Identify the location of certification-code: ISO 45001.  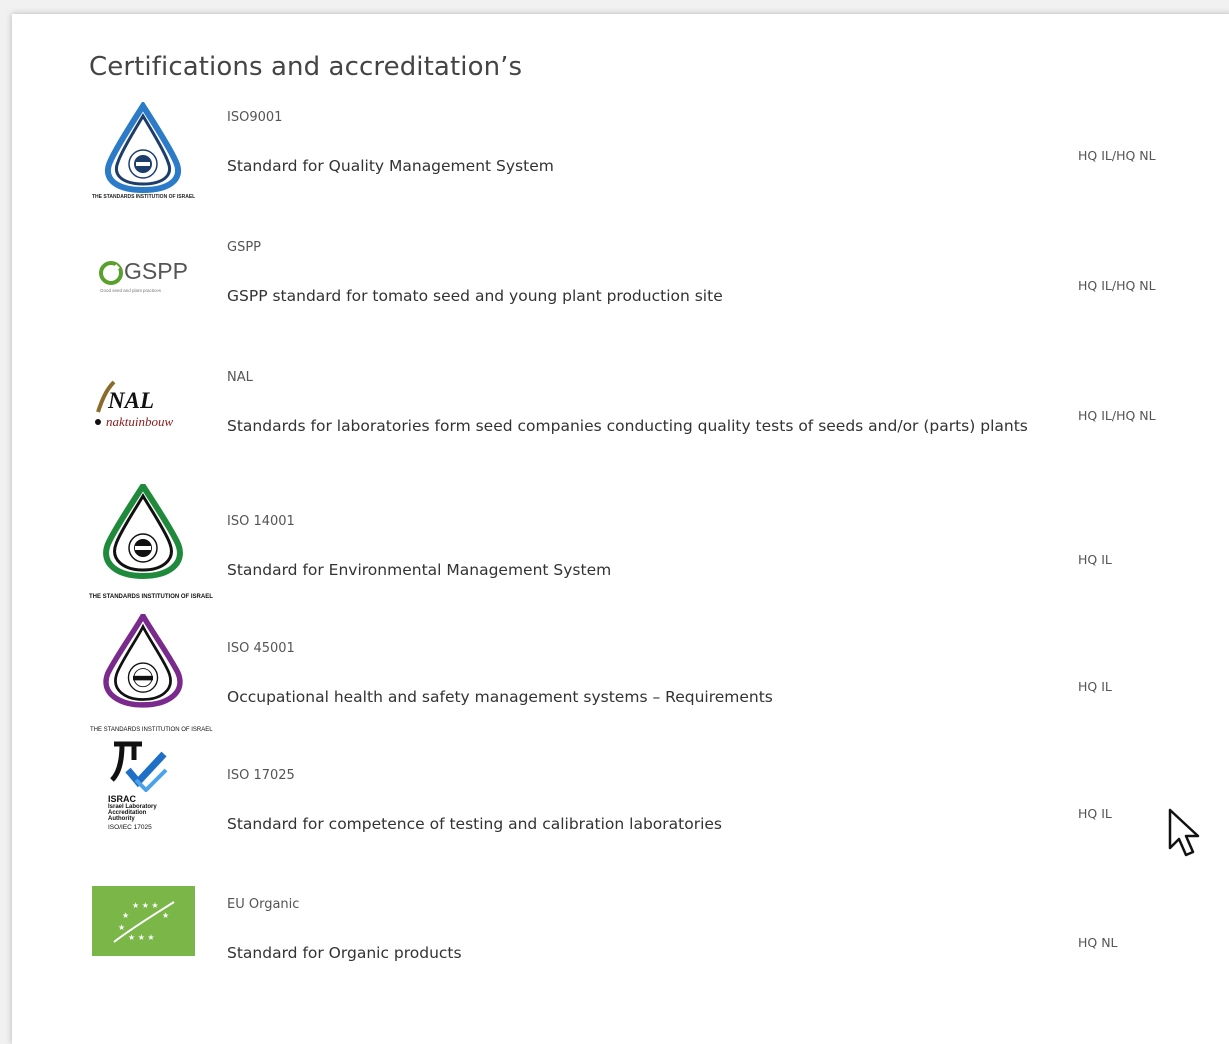
(261, 648).